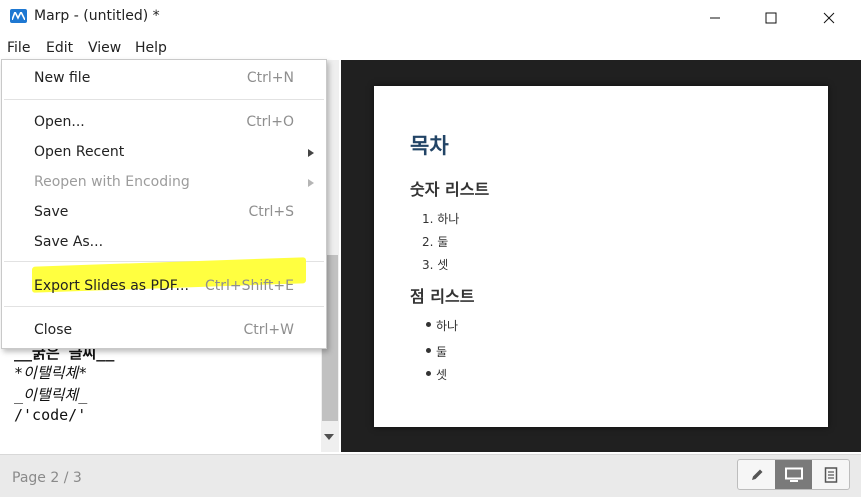 The height and width of the screenshot is (497, 861). What do you see at coordinates (715, 17) in the screenshot?
I see `minimize-button` at bounding box center [715, 17].